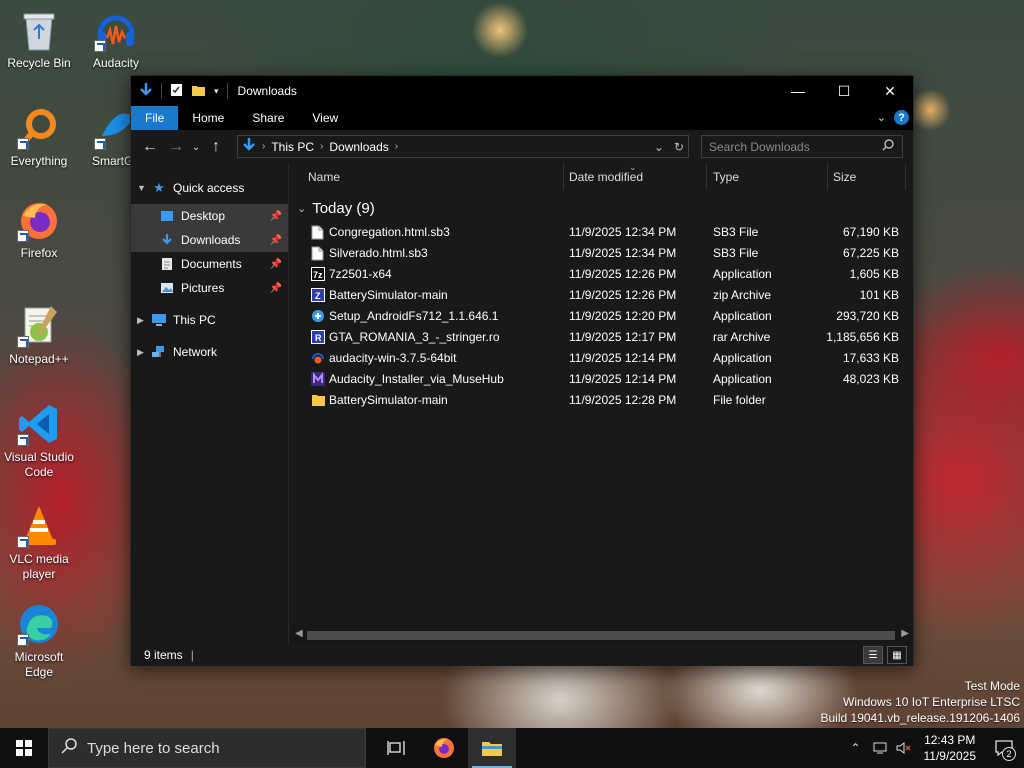 The height and width of the screenshot is (768, 1024). I want to click on tab-file: File, so click(155, 118).